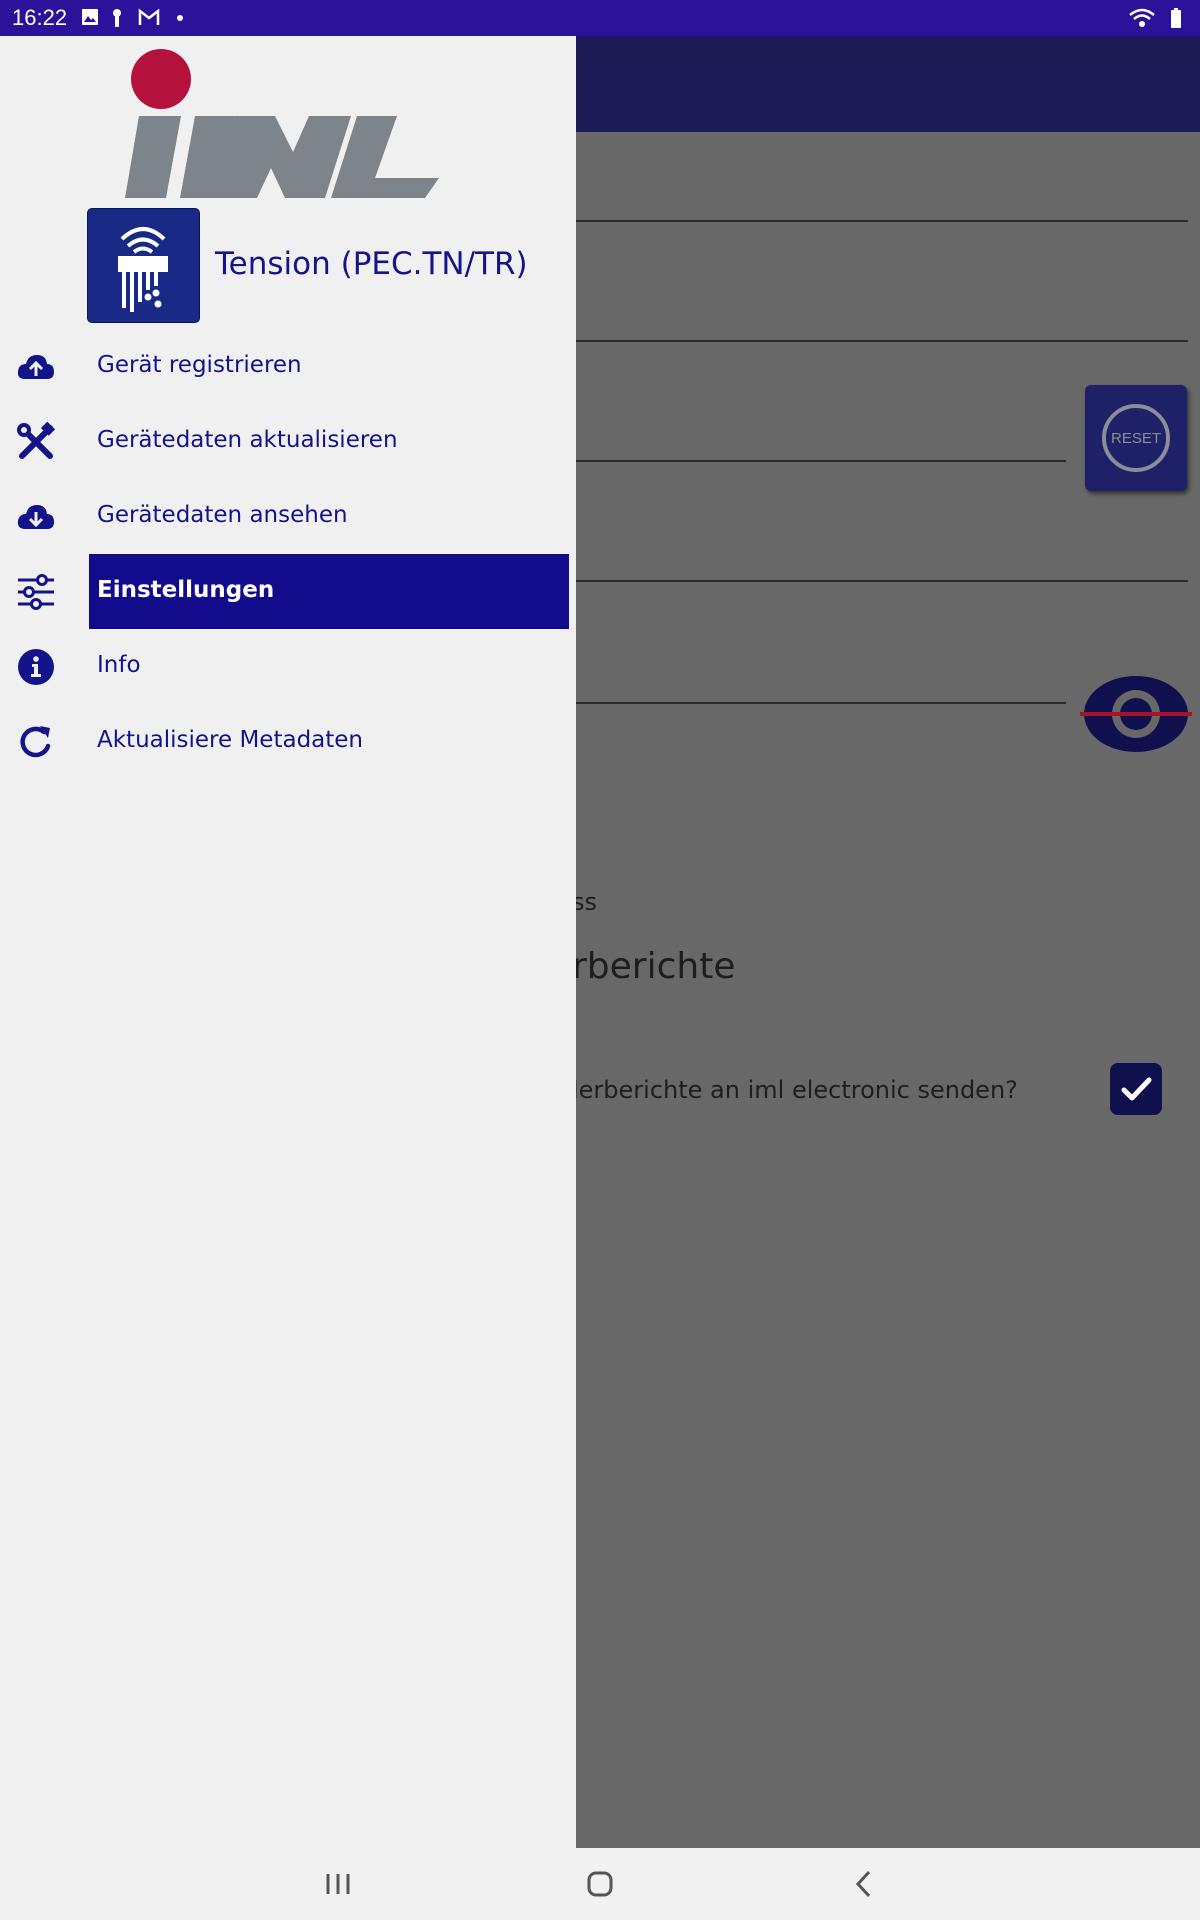 This screenshot has height=1920, width=1200. I want to click on sliders-icon, so click(36, 592).